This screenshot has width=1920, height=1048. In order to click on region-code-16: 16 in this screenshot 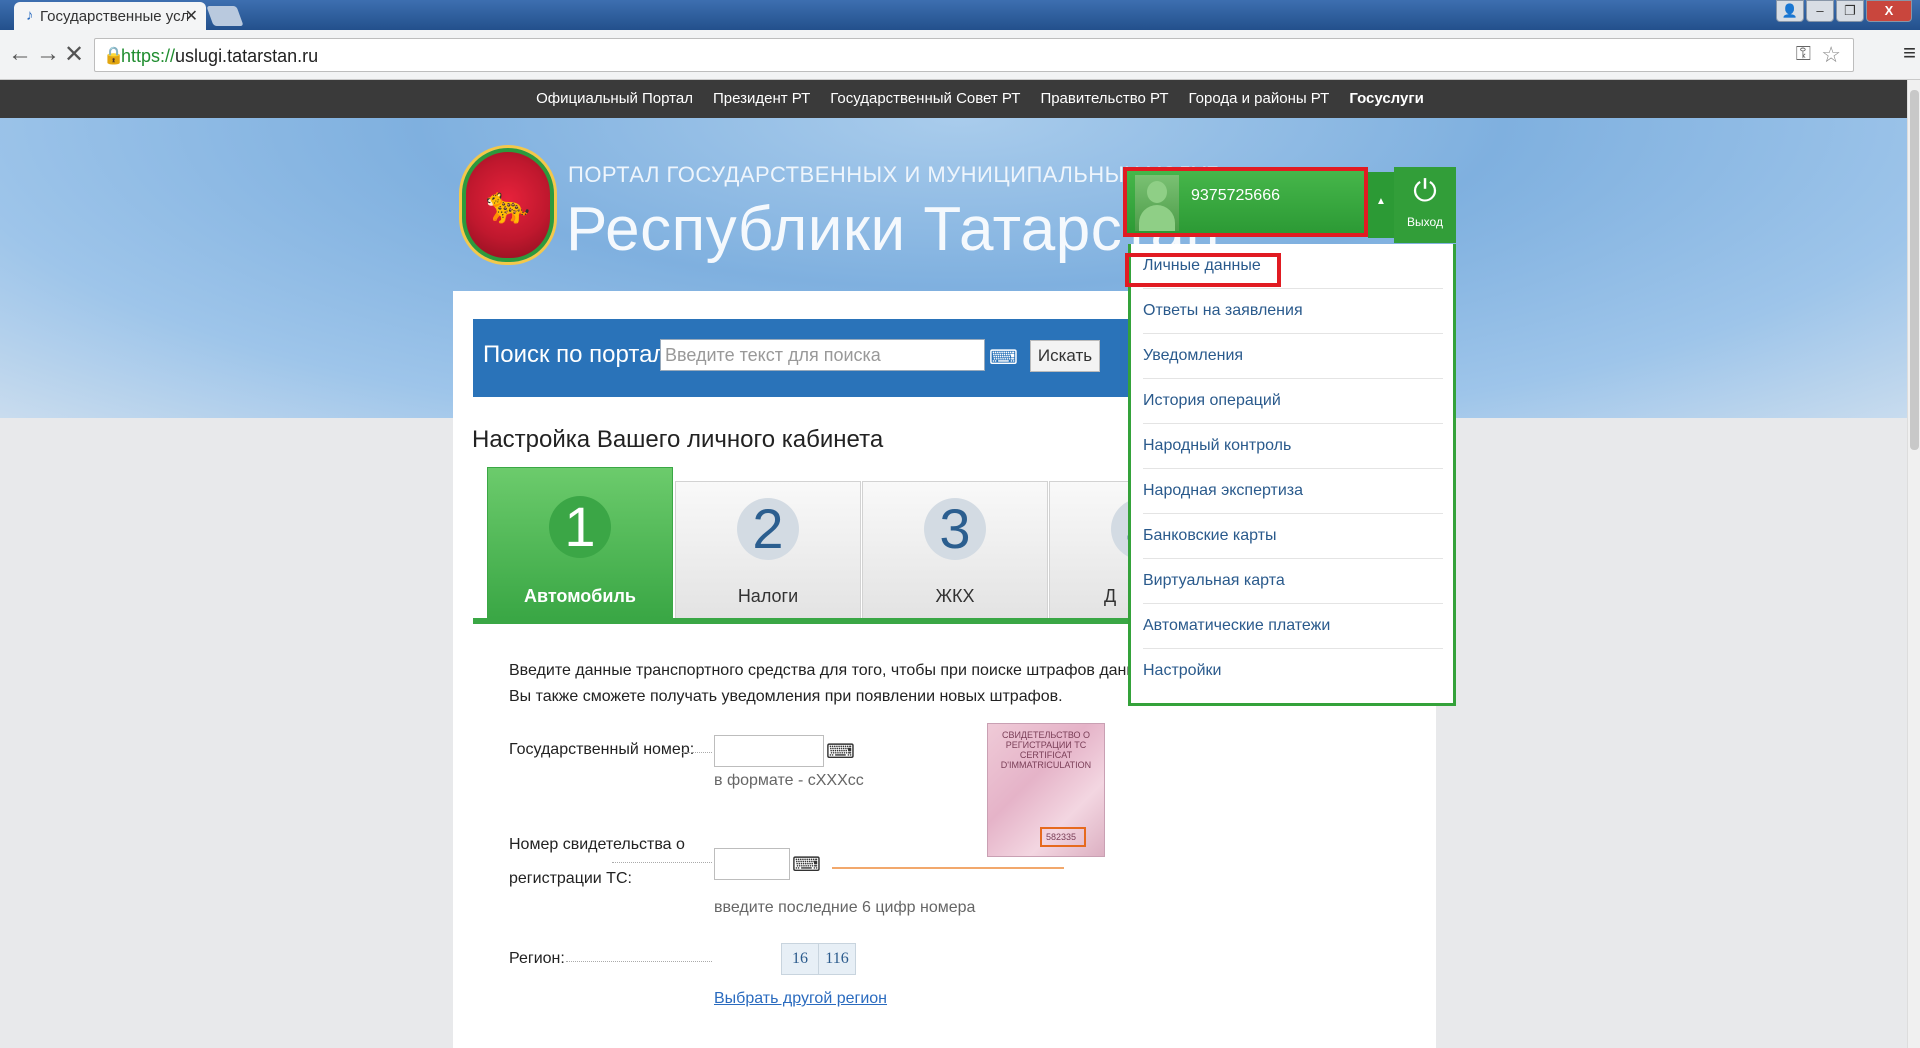, I will do `click(800, 959)`.